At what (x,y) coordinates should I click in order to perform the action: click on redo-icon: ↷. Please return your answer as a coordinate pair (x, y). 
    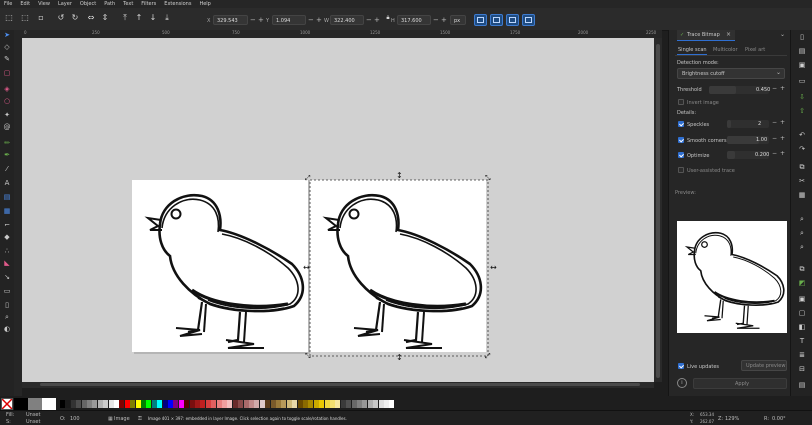
    Looking at the image, I should click on (802, 149).